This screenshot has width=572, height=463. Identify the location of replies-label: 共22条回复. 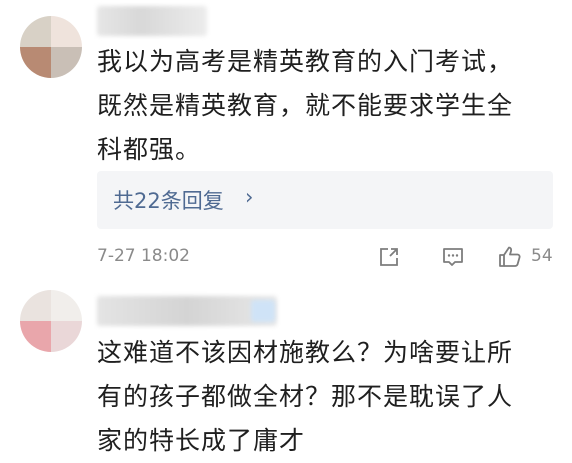
(168, 201).